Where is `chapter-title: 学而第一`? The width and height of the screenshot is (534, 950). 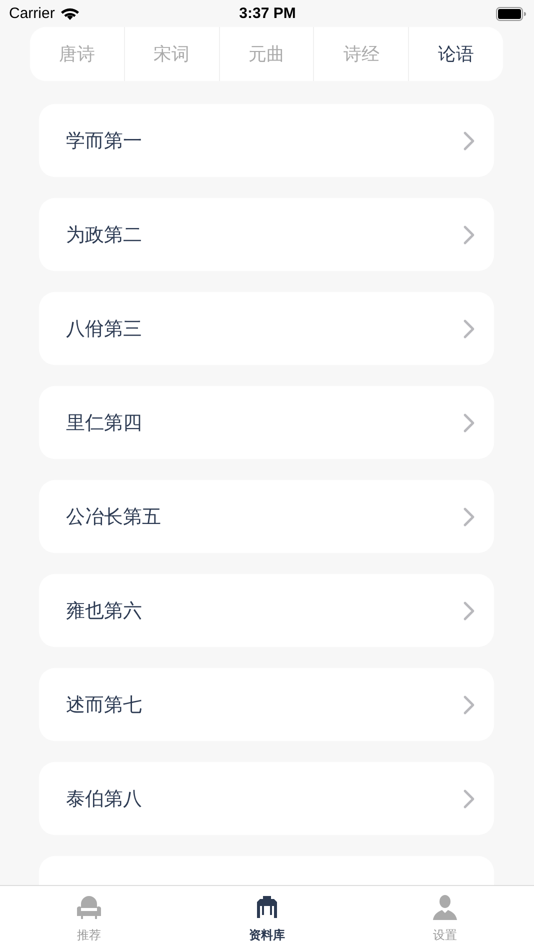 chapter-title: 学而第一 is located at coordinates (104, 142).